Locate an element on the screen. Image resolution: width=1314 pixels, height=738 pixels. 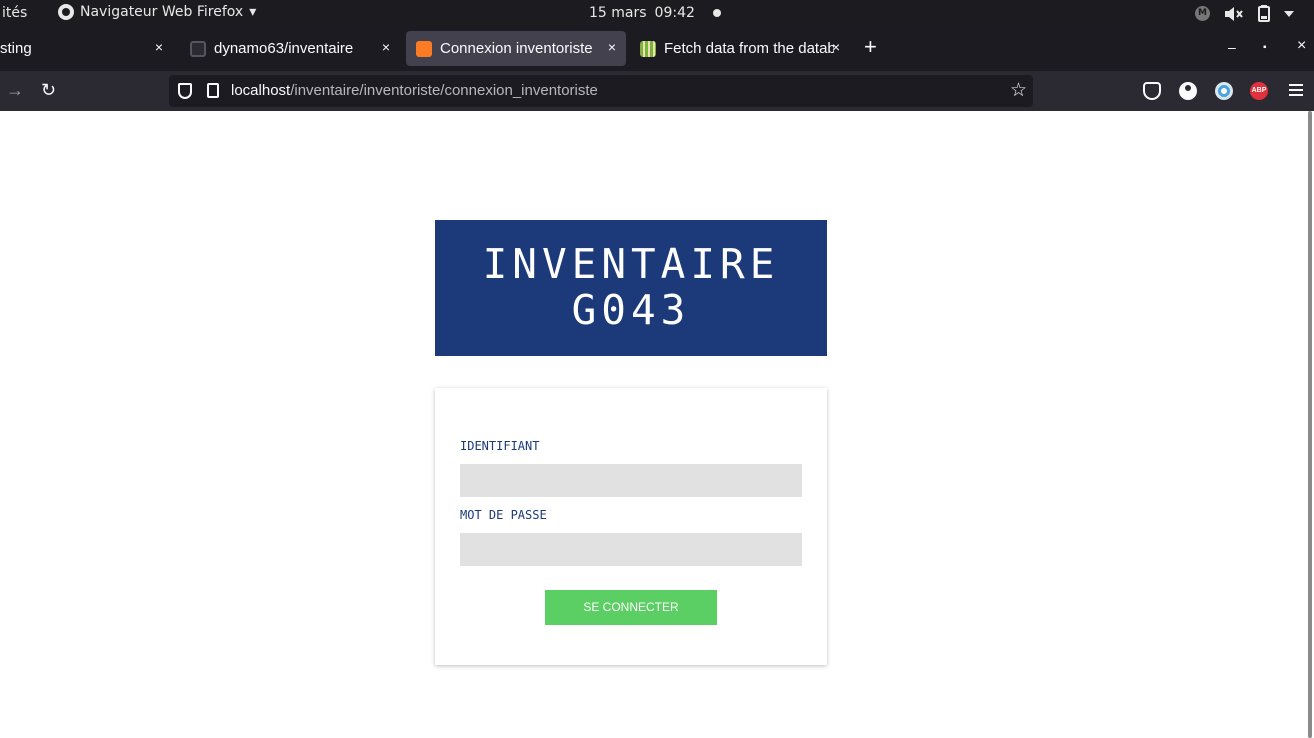
battery-icon is located at coordinates (1264, 13).